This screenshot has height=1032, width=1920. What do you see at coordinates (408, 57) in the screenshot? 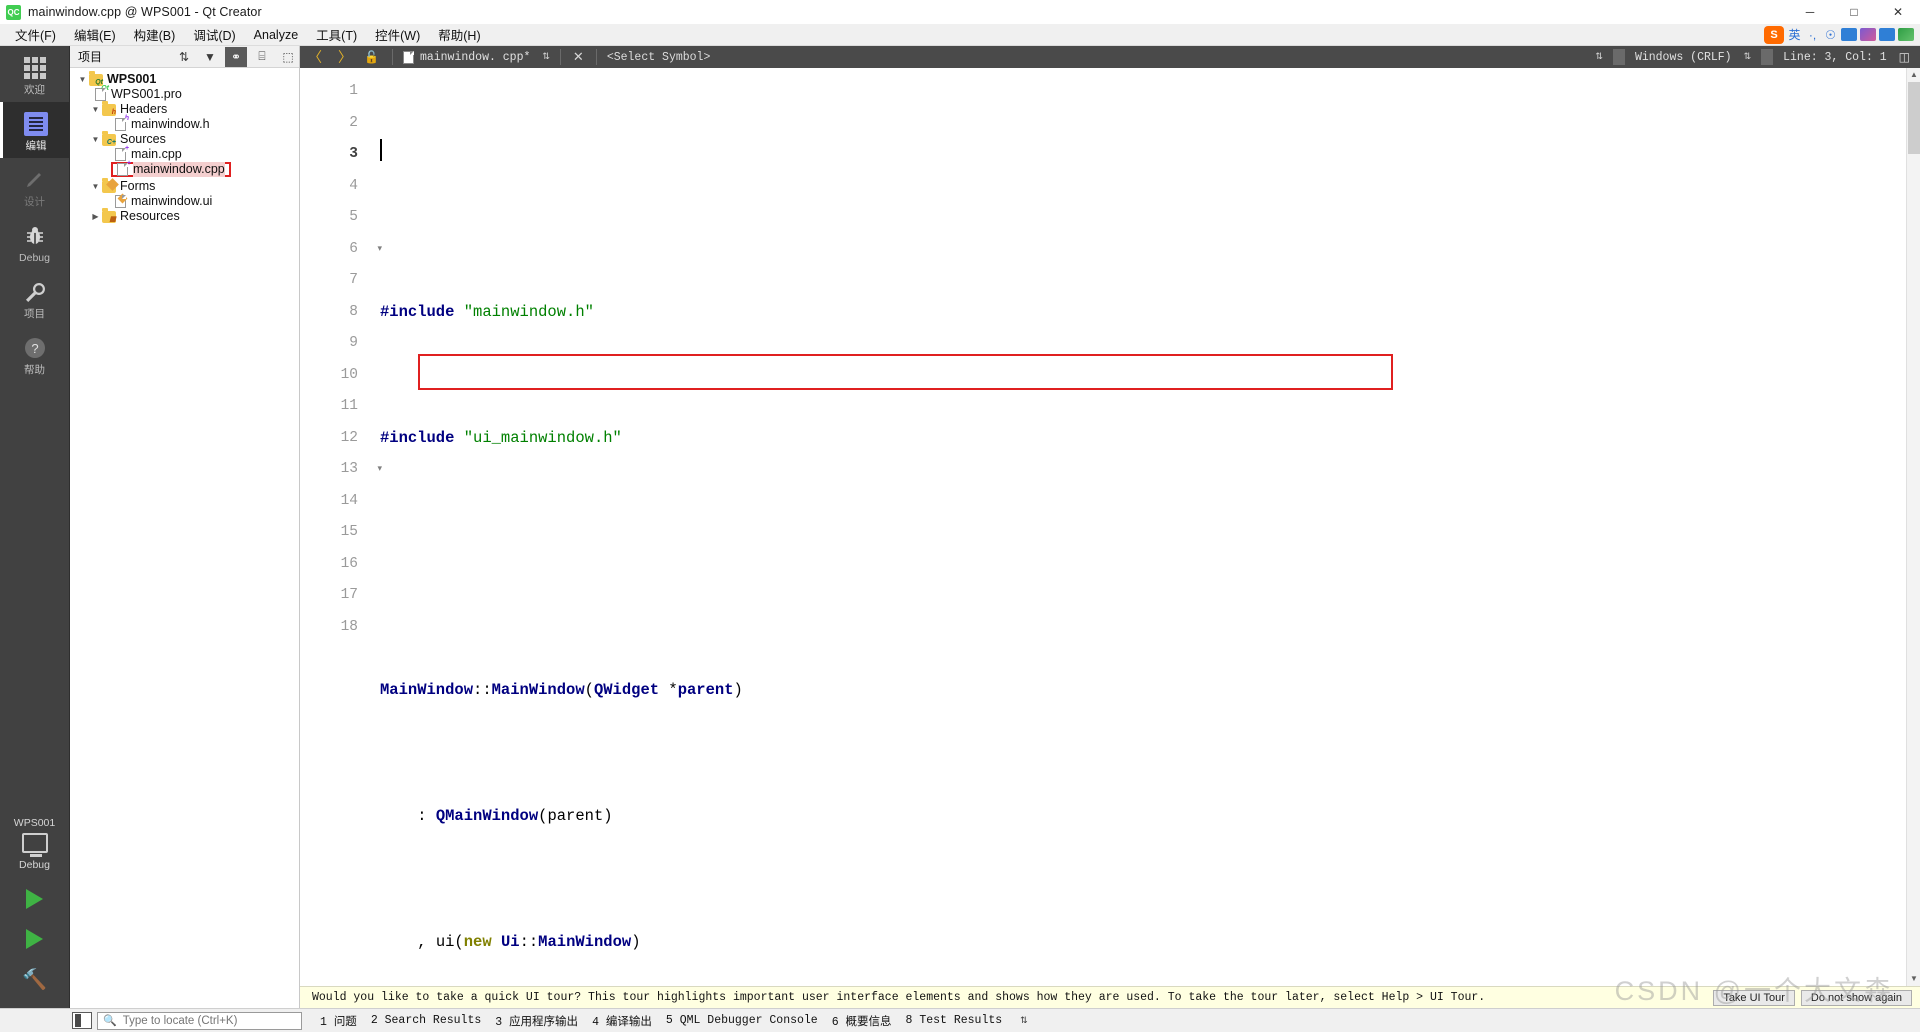
I see `cpp-file-icon` at bounding box center [408, 57].